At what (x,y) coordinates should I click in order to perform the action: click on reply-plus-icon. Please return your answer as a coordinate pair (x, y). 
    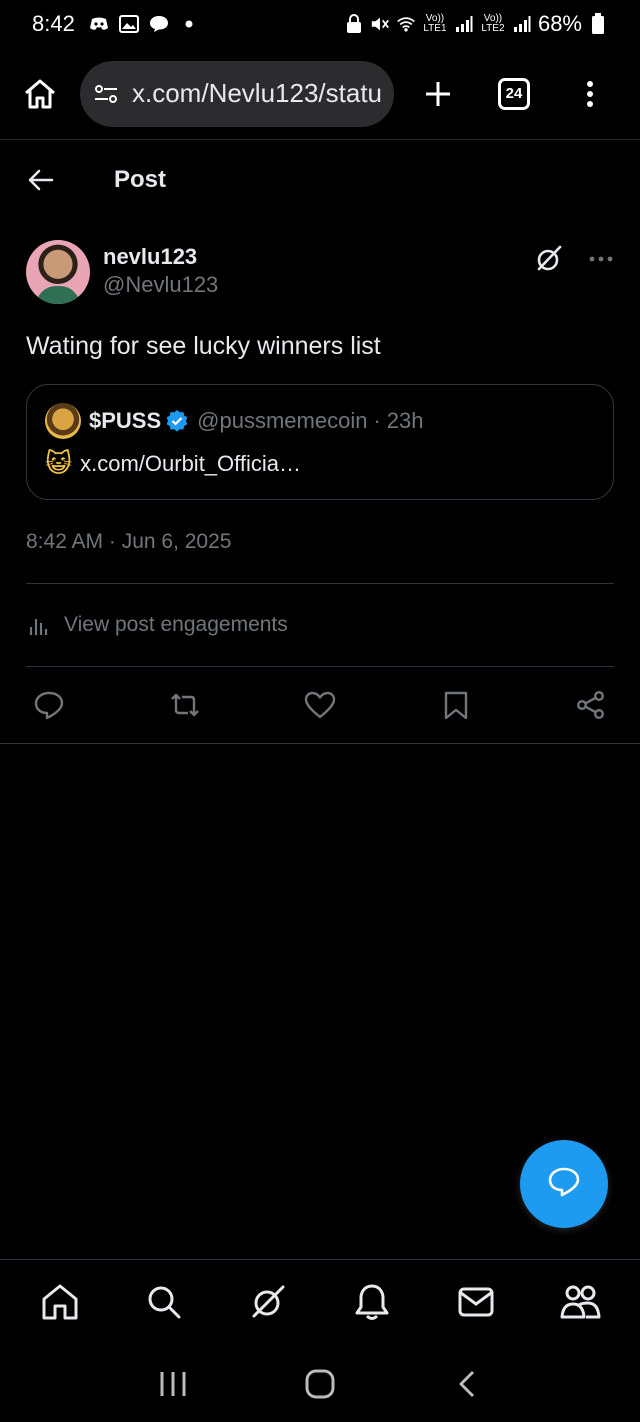
    Looking at the image, I should click on (564, 1184).